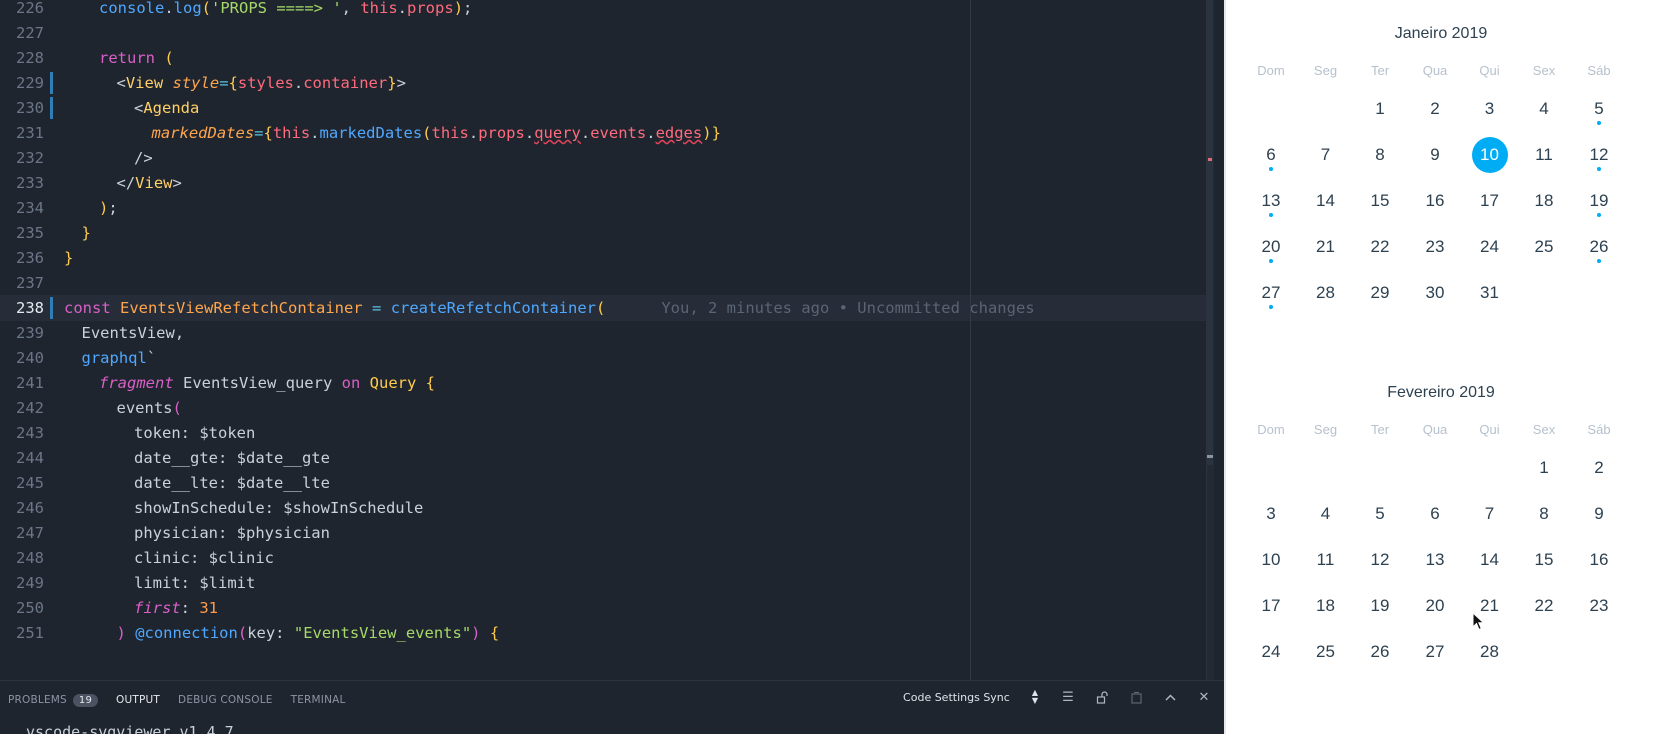  I want to click on tab-debug-console: DEBUG CONSOLE, so click(225, 700).